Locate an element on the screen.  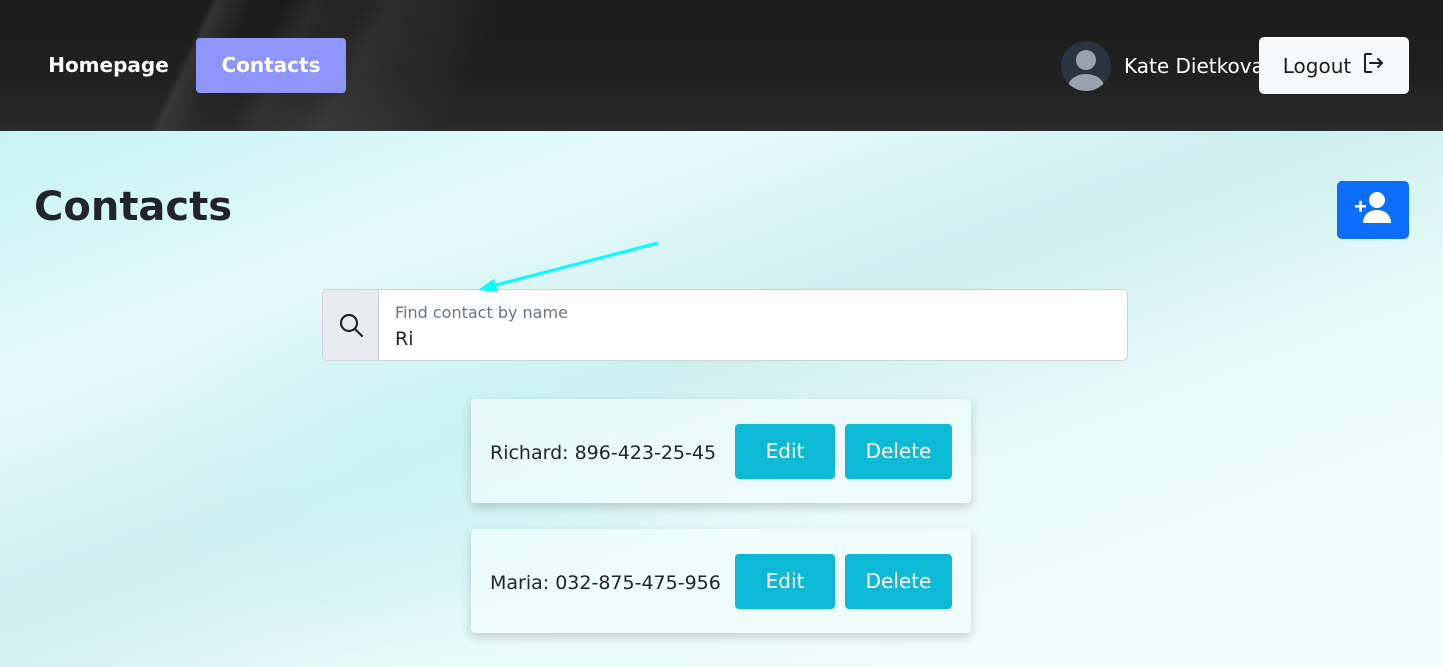
user-avatar-icon is located at coordinates (1086, 66).